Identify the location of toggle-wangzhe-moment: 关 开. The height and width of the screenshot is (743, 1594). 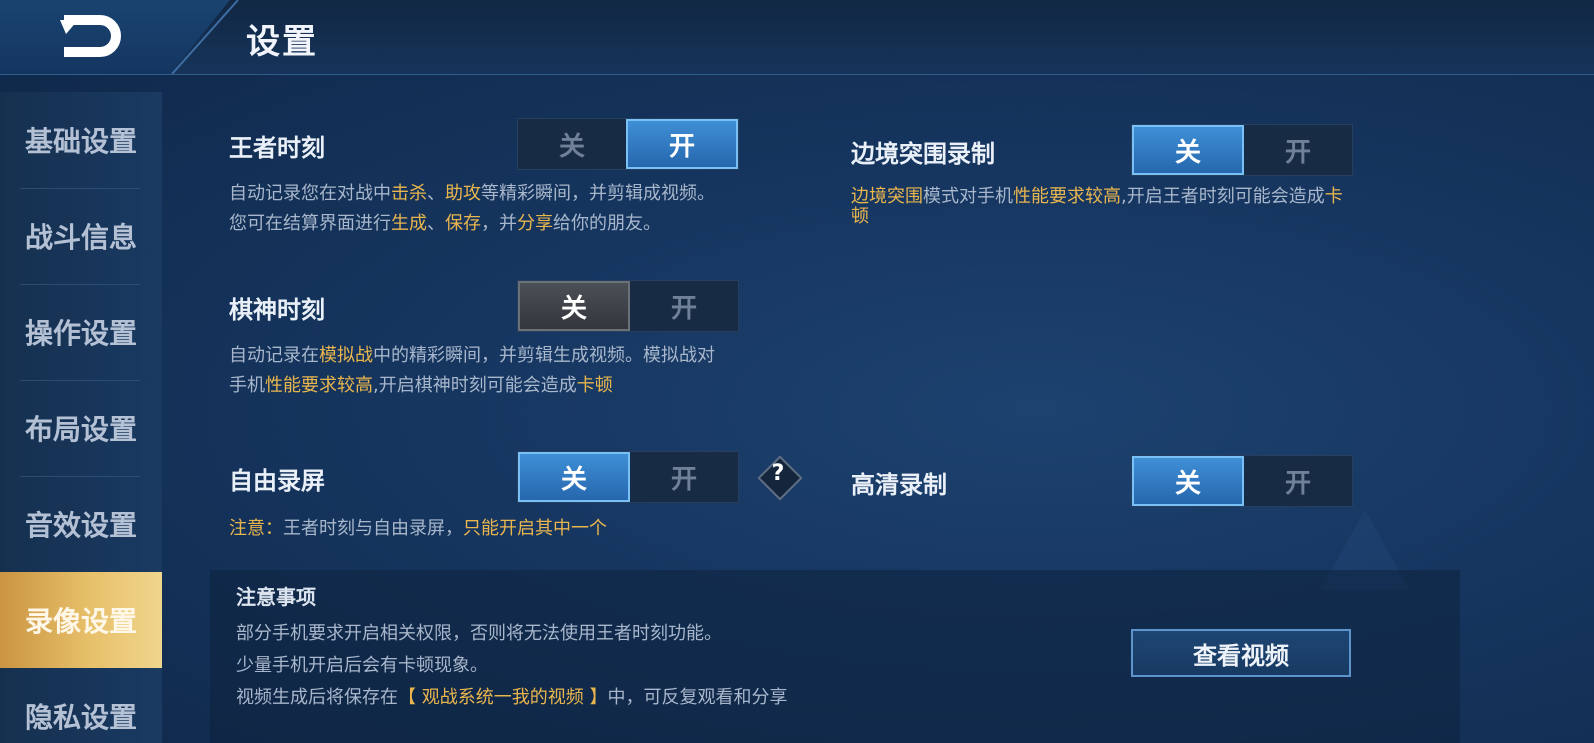
(628, 144).